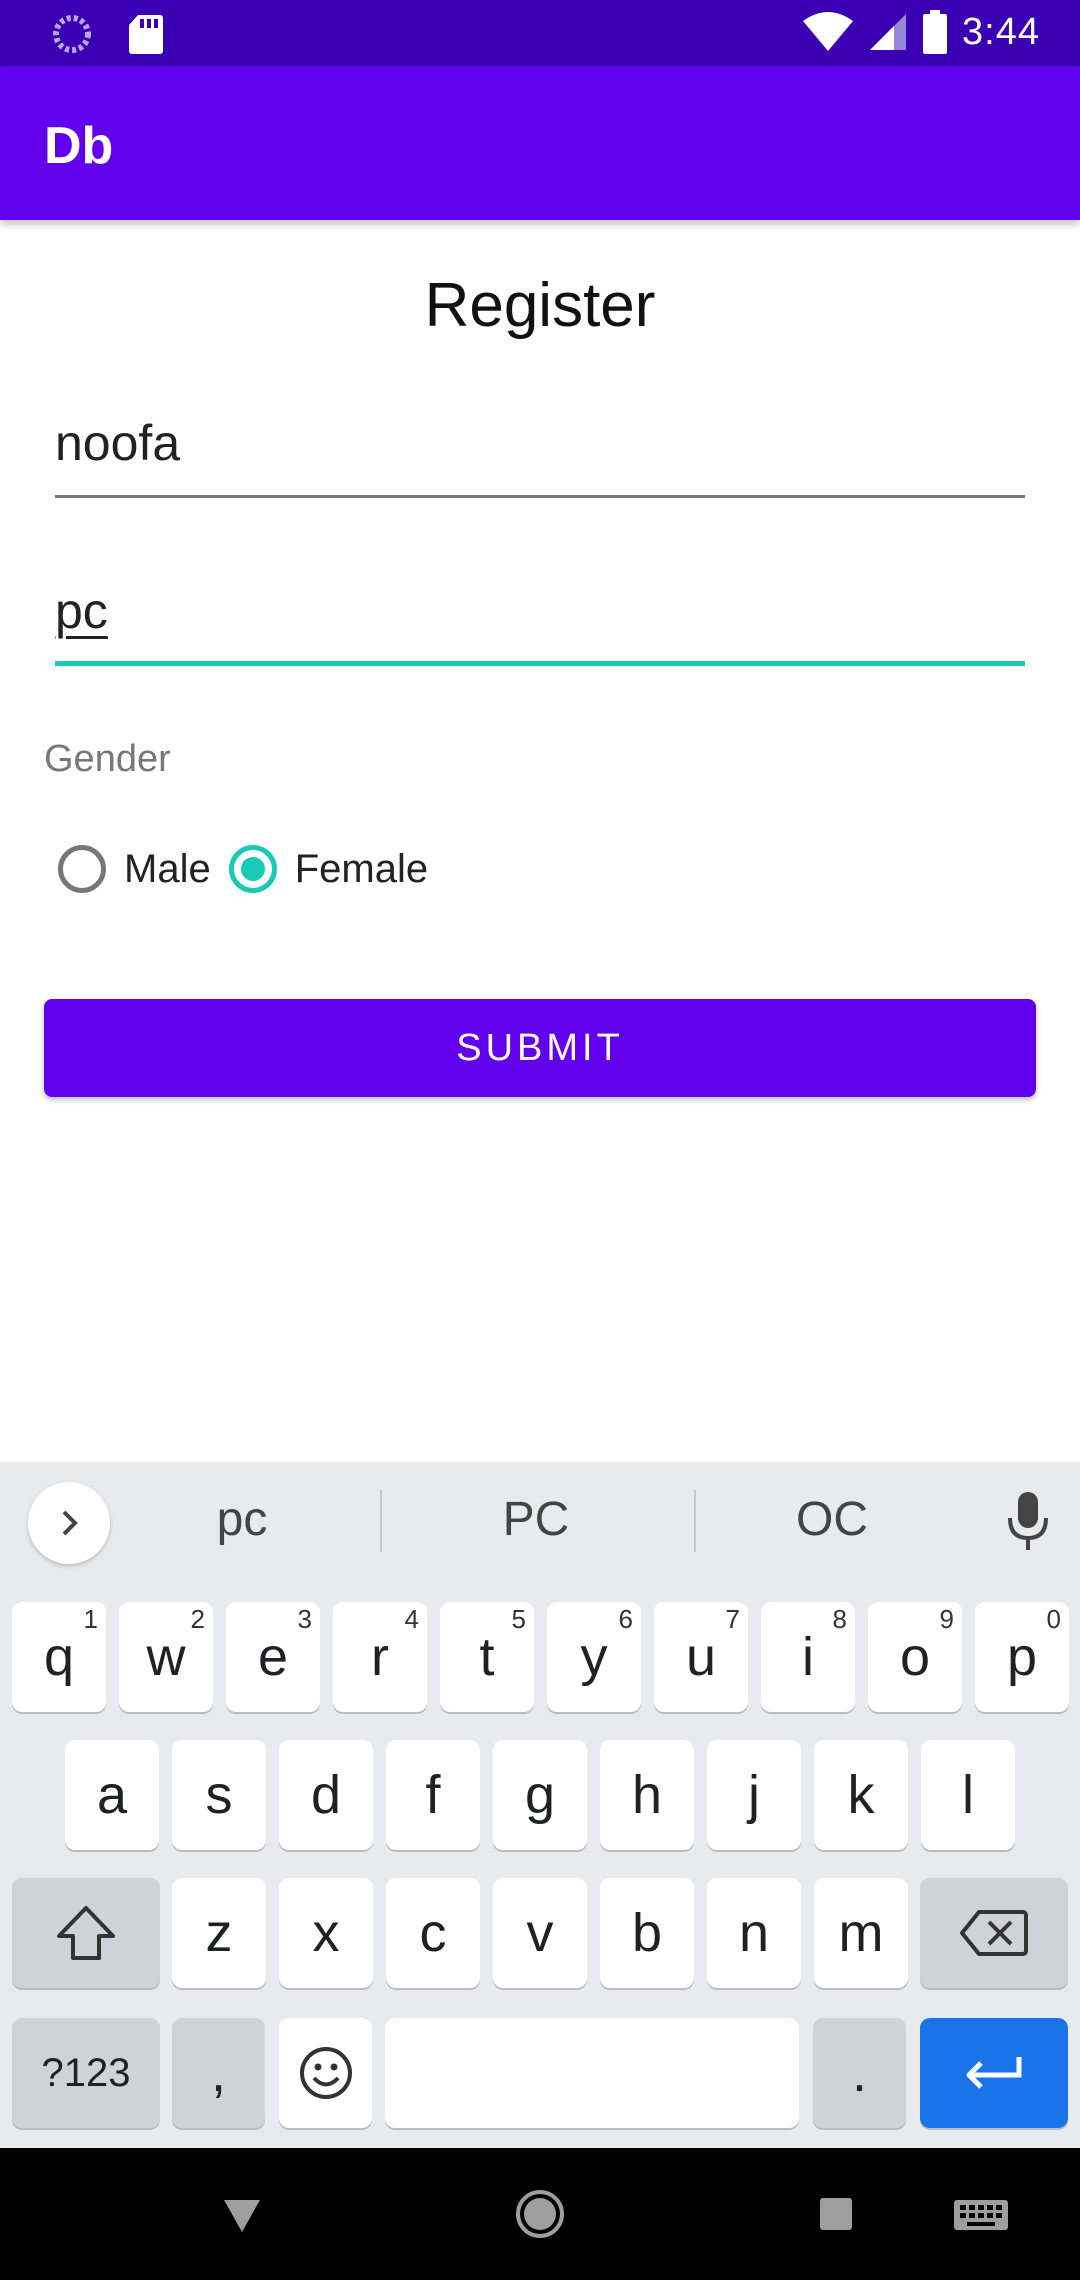 The image size is (1080, 2280). I want to click on battery-icon, so click(935, 32).